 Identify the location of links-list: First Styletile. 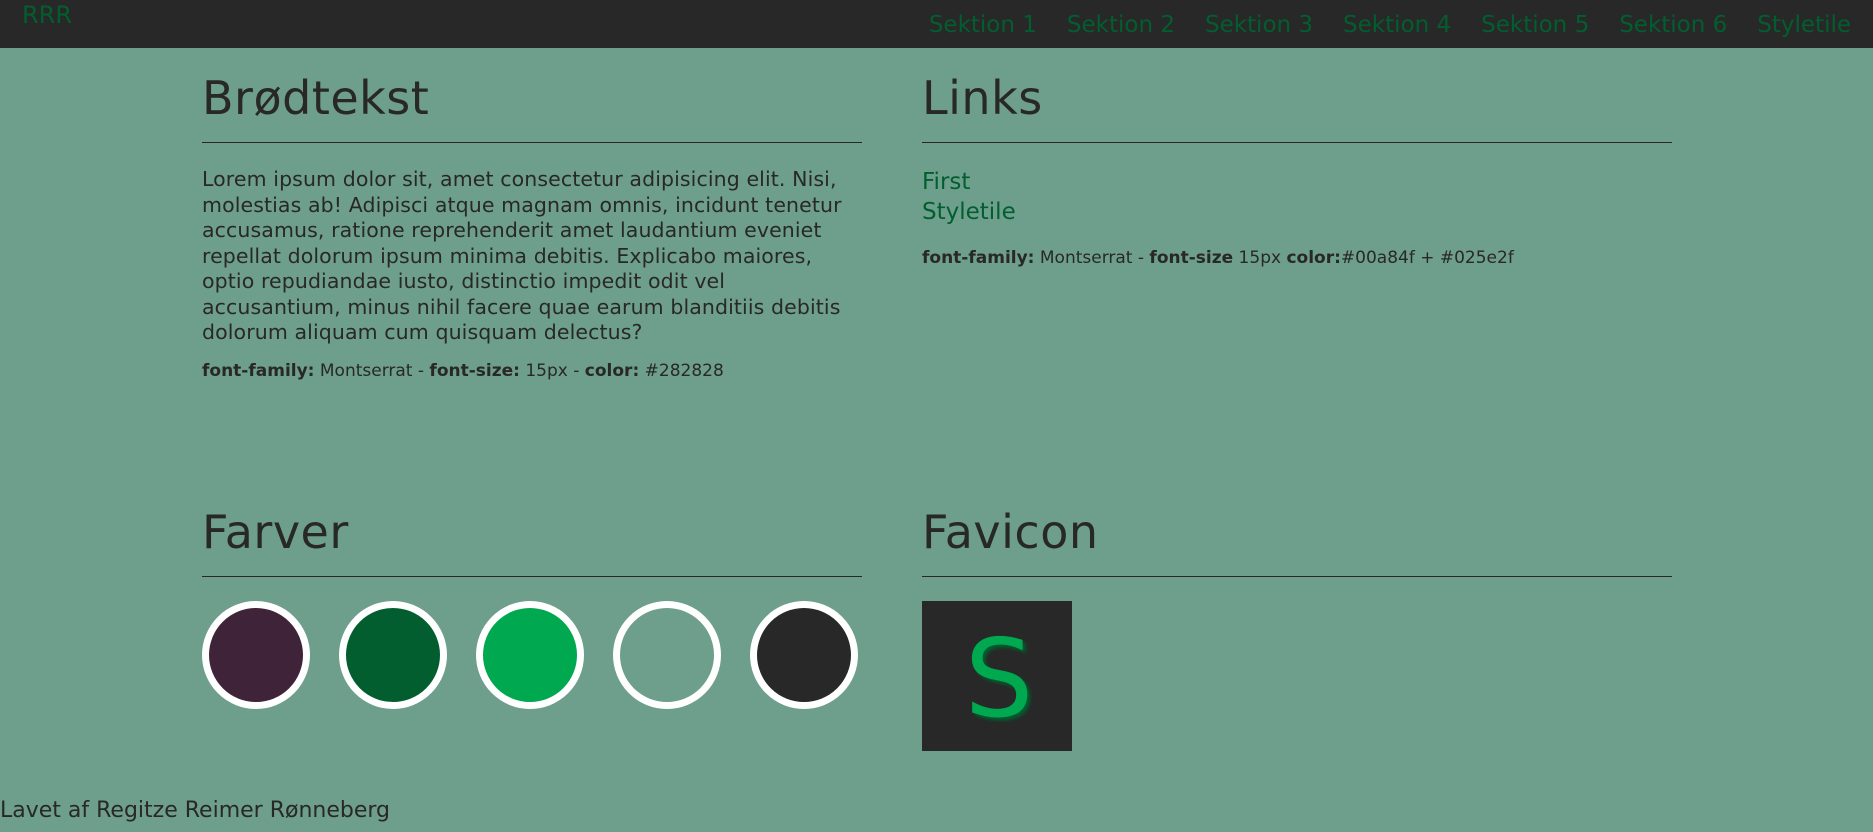
(1297, 197).